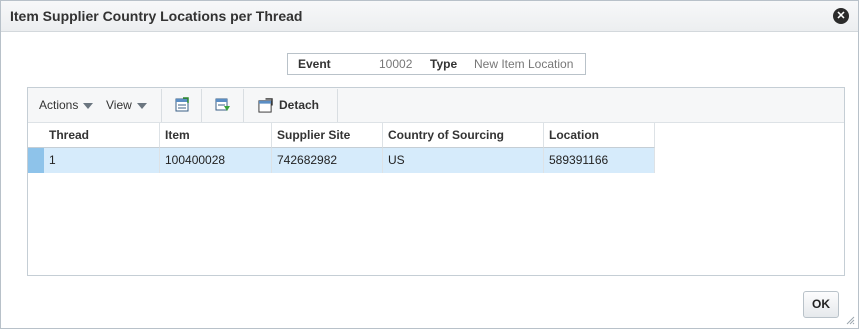  Describe the element at coordinates (265, 105) in the screenshot. I see `detach-icon` at that location.